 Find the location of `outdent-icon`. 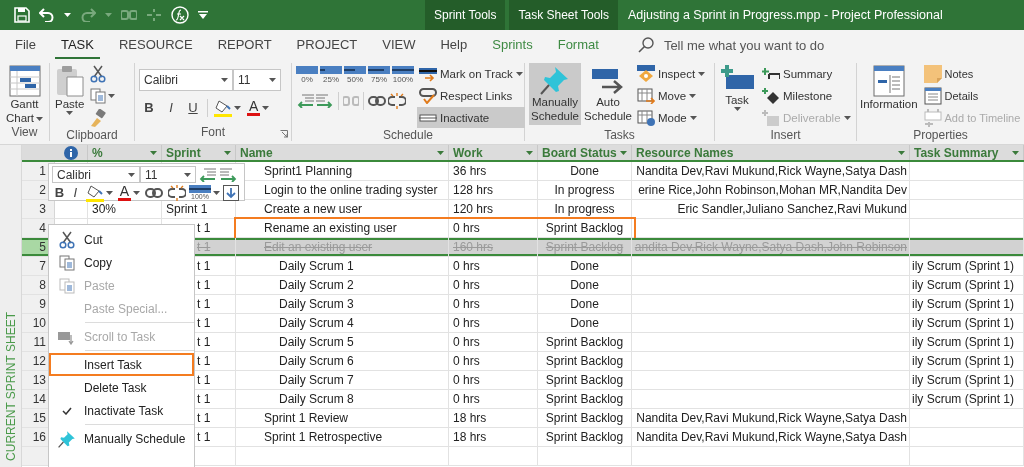

outdent-icon is located at coordinates (305, 101).